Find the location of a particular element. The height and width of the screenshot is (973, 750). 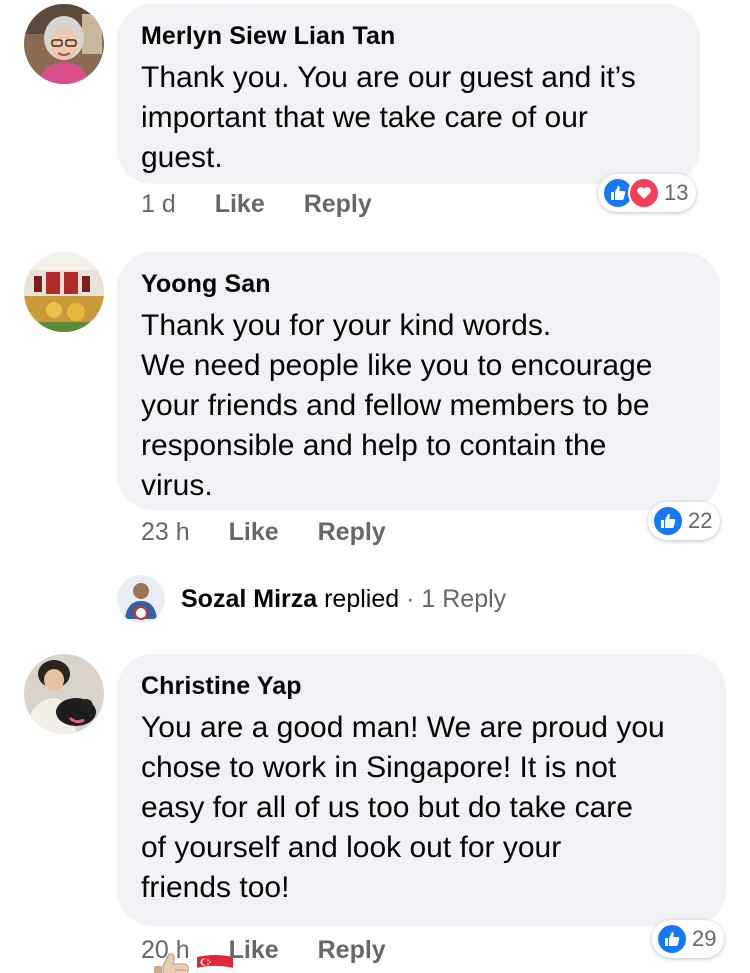

reaction-summary: 13 is located at coordinates (647, 193).